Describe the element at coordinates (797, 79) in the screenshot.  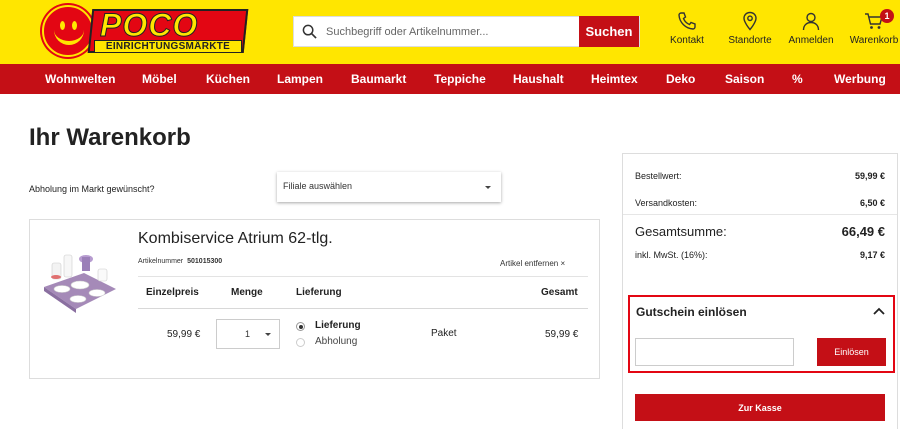
I see `nav-item-prozent: %` at that location.